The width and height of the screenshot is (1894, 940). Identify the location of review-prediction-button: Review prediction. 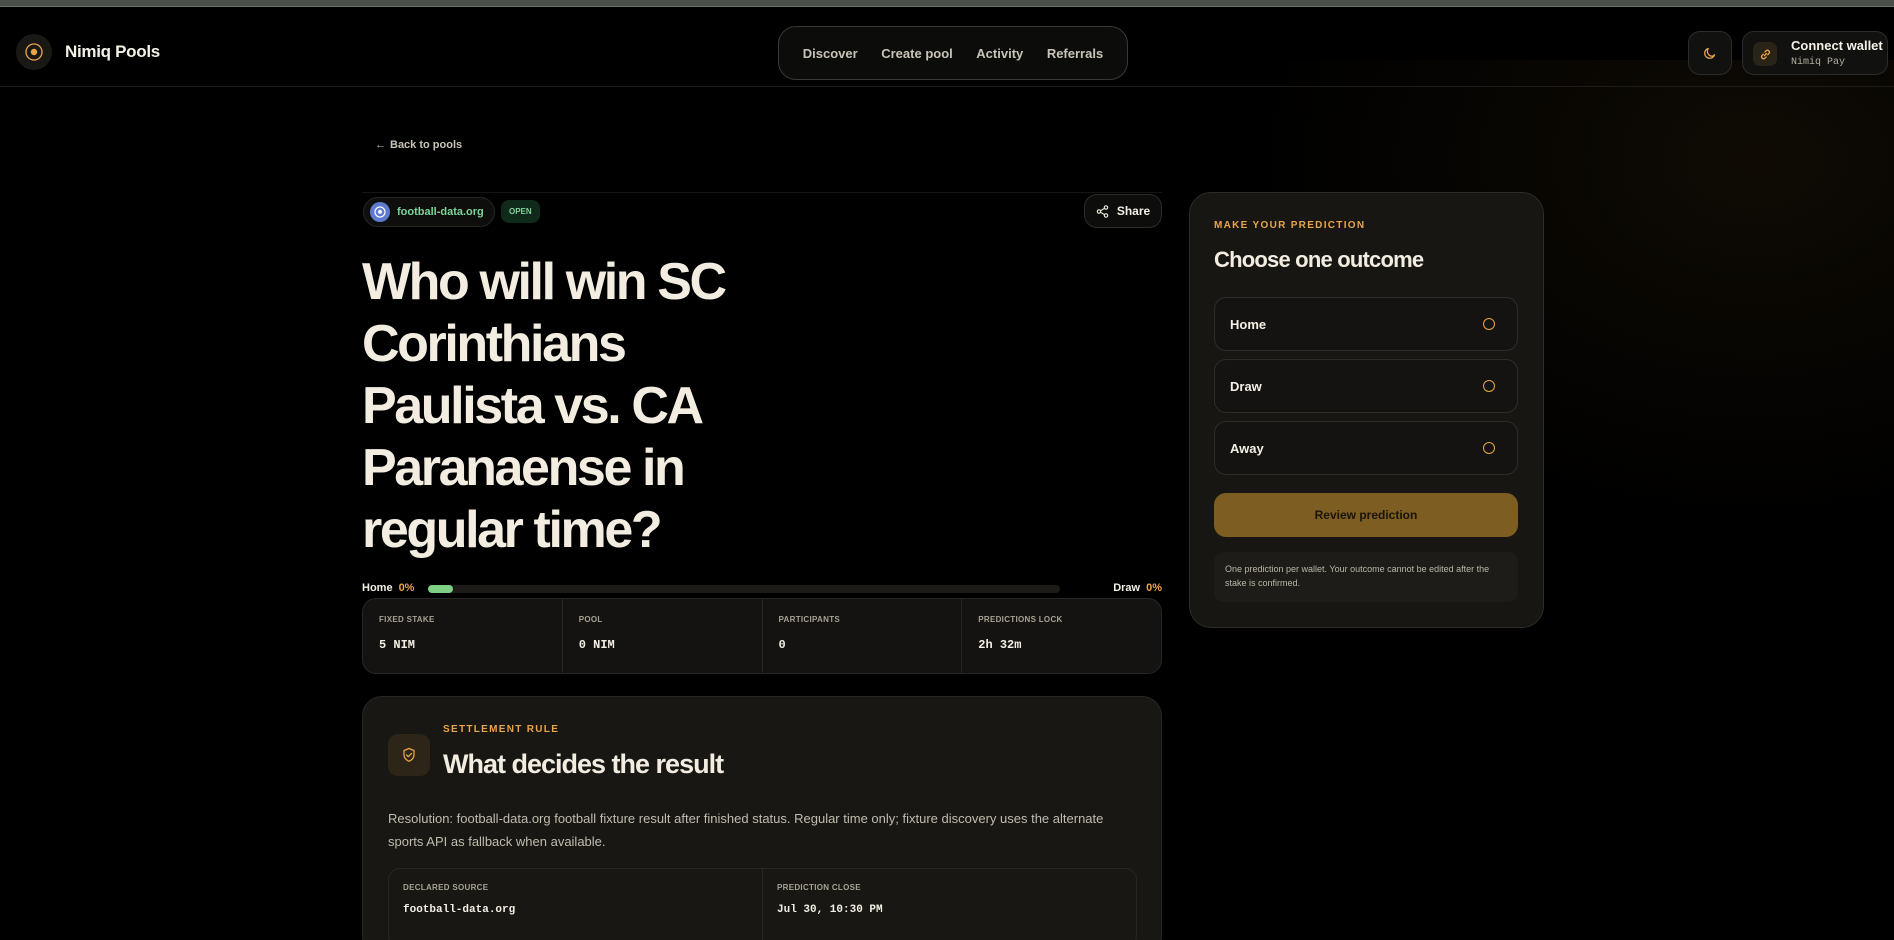
(1366, 515).